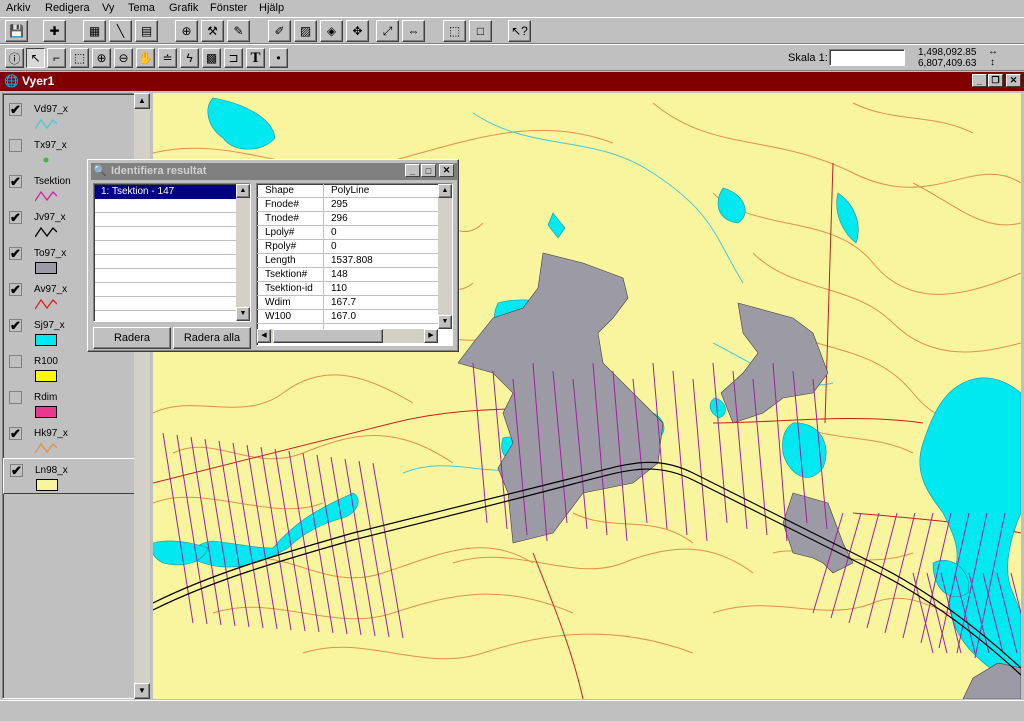 The width and height of the screenshot is (1024, 721). What do you see at coordinates (512, 81) in the screenshot?
I see `view-titlebar: 🌐 Vyer1 _ ❐ ✕` at bounding box center [512, 81].